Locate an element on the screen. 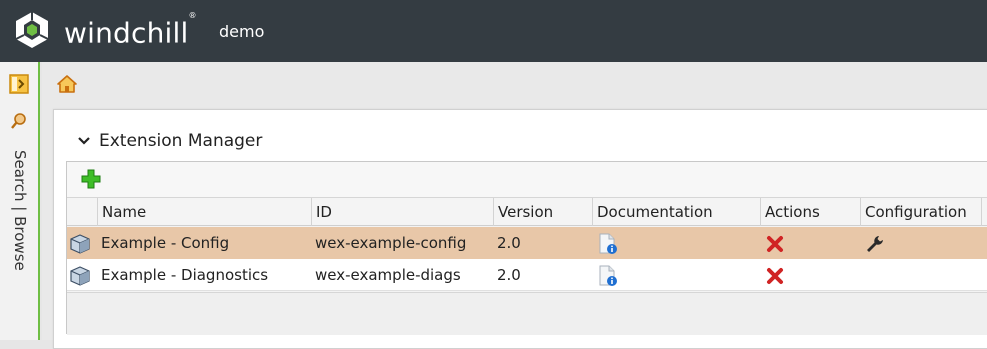  panel-header: Extension Manager is located at coordinates (324, 143).